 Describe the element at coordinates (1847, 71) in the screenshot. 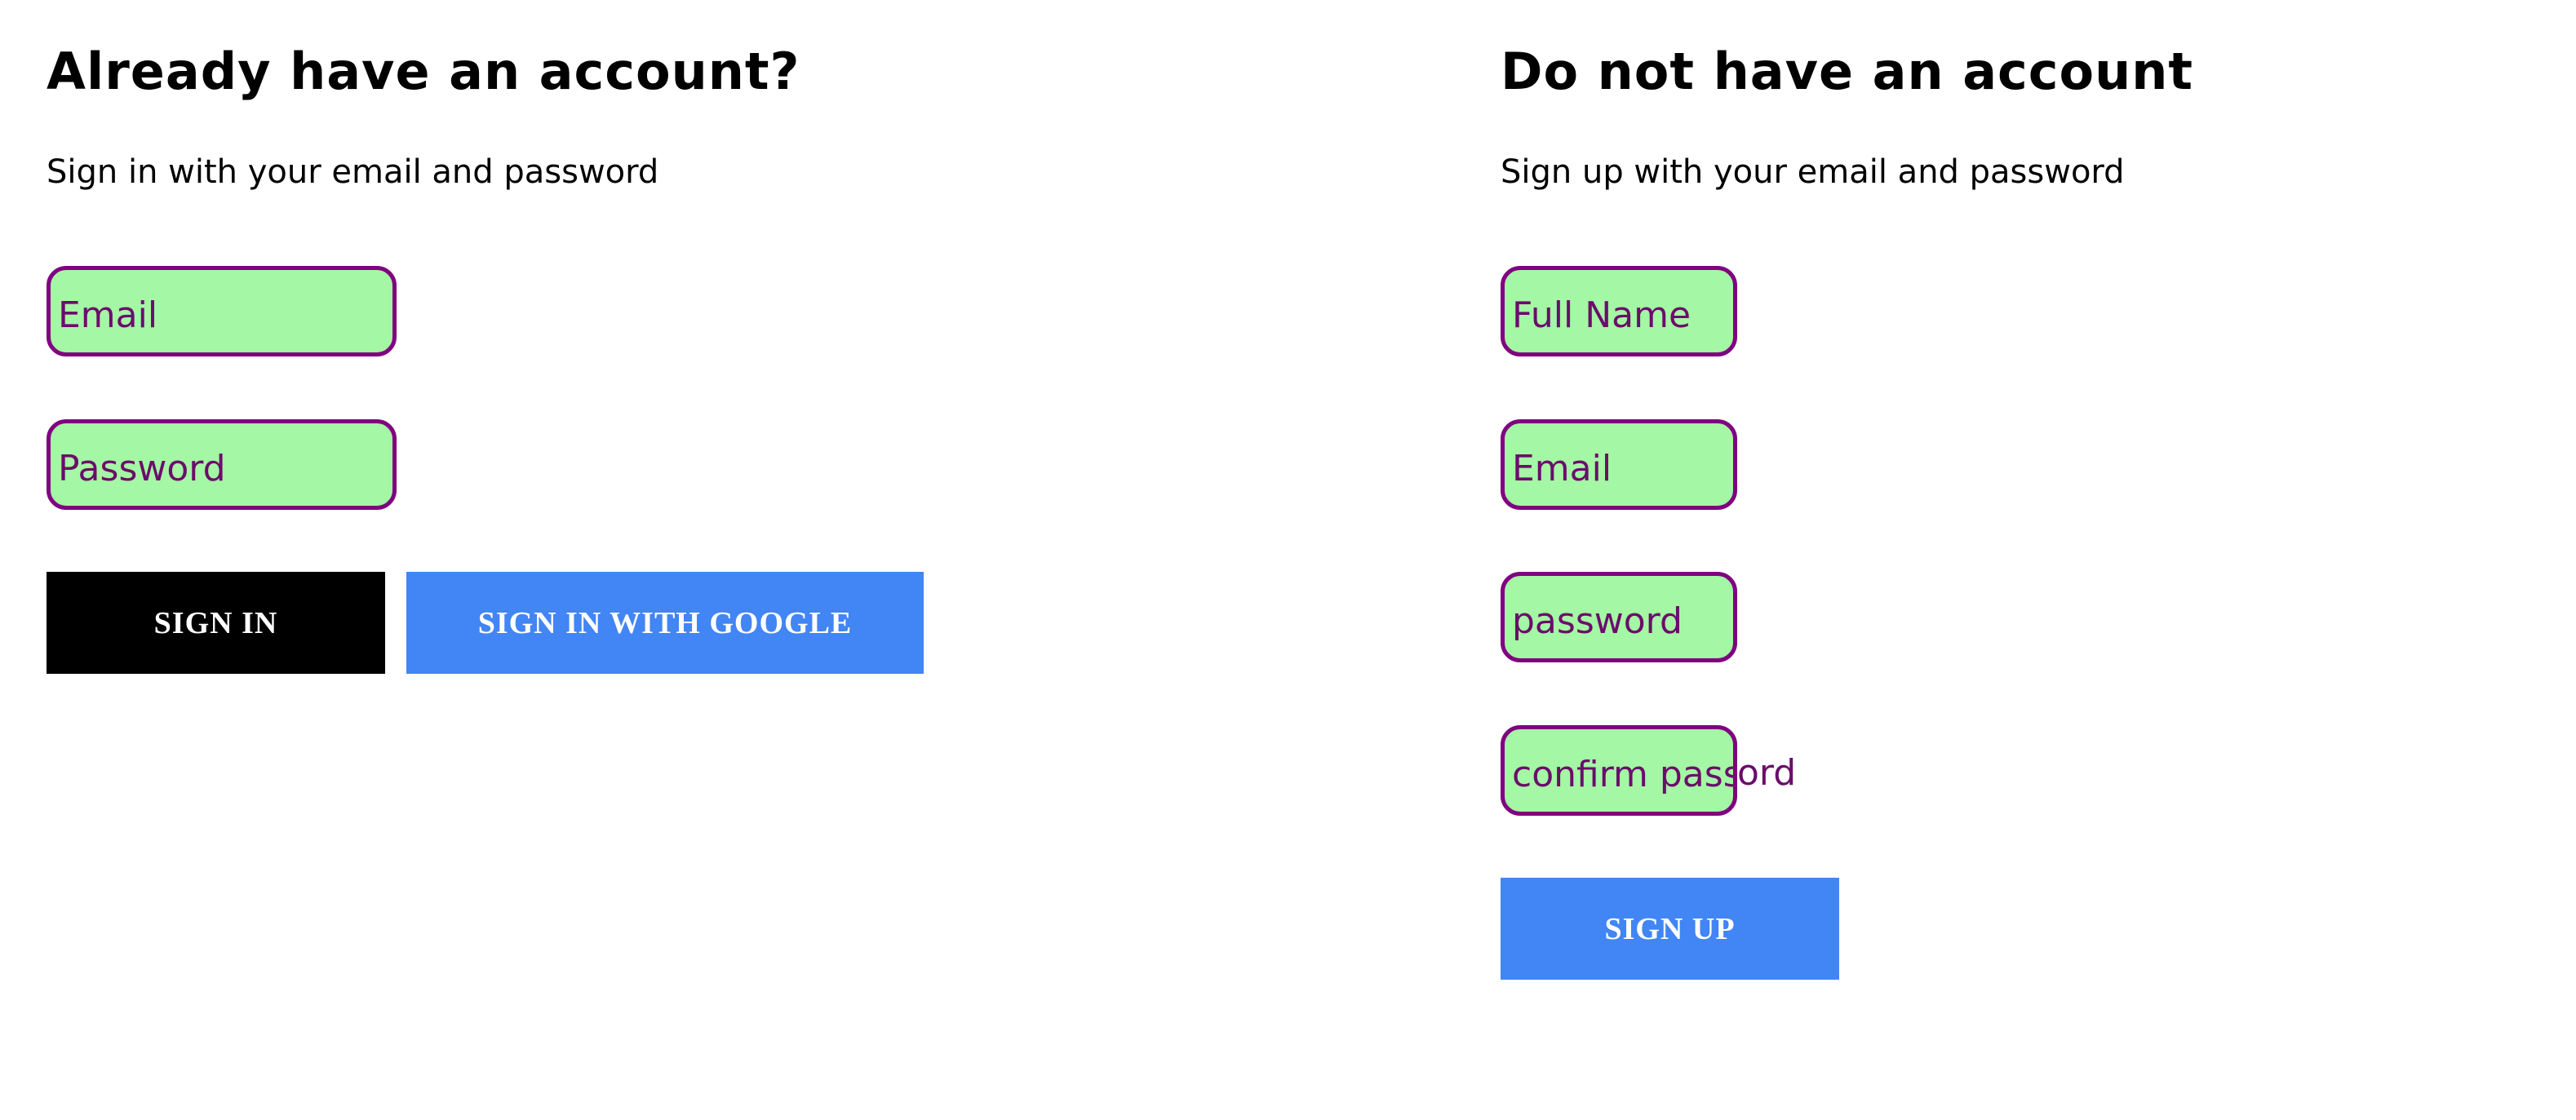

I see `signup-heading: Do not have an account` at that location.